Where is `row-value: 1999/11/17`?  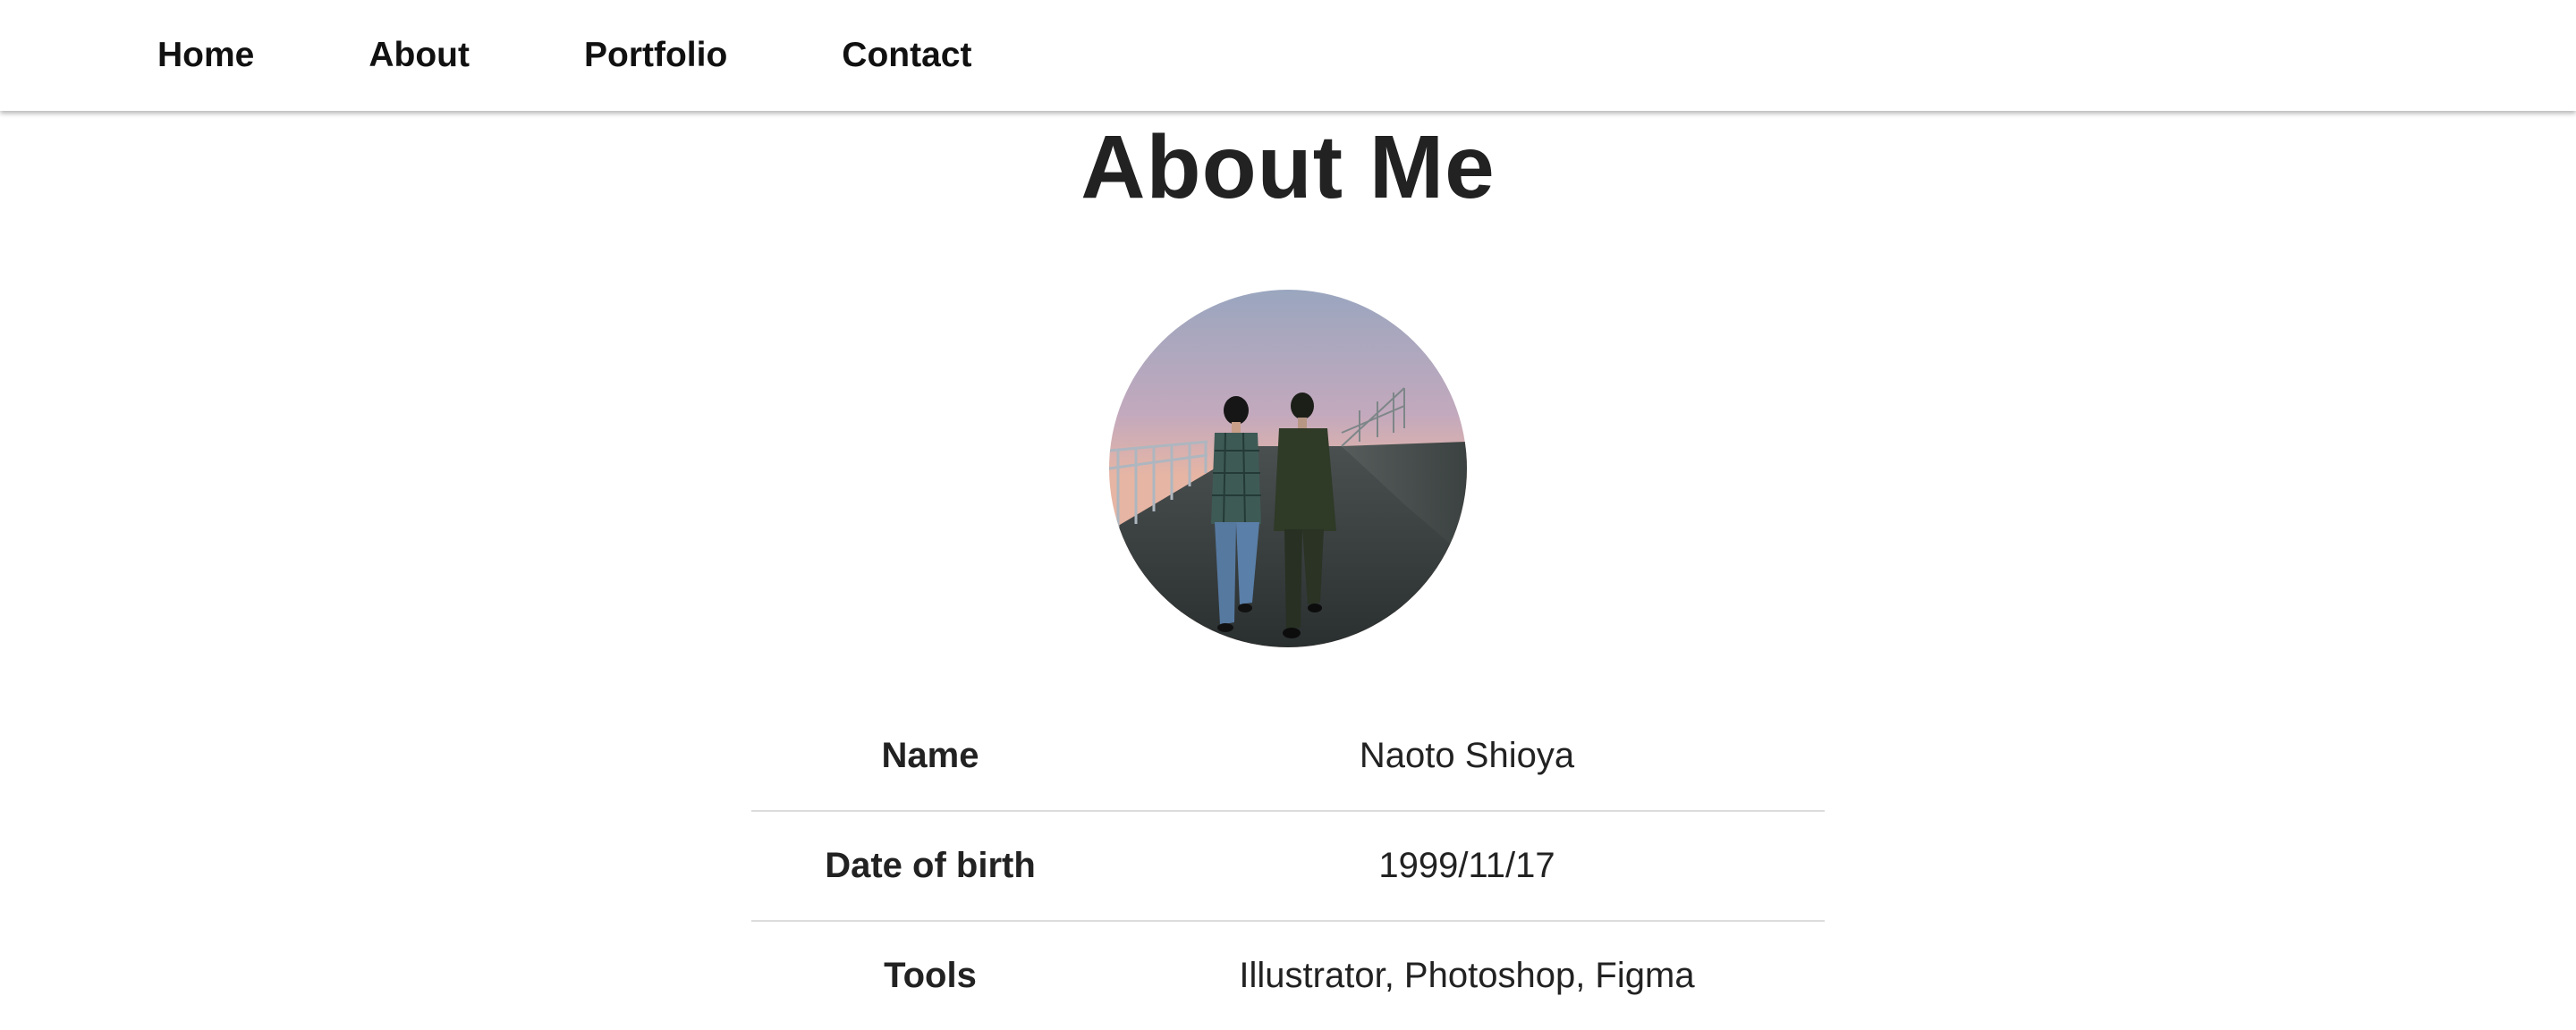 row-value: 1999/11/17 is located at coordinates (1466, 865).